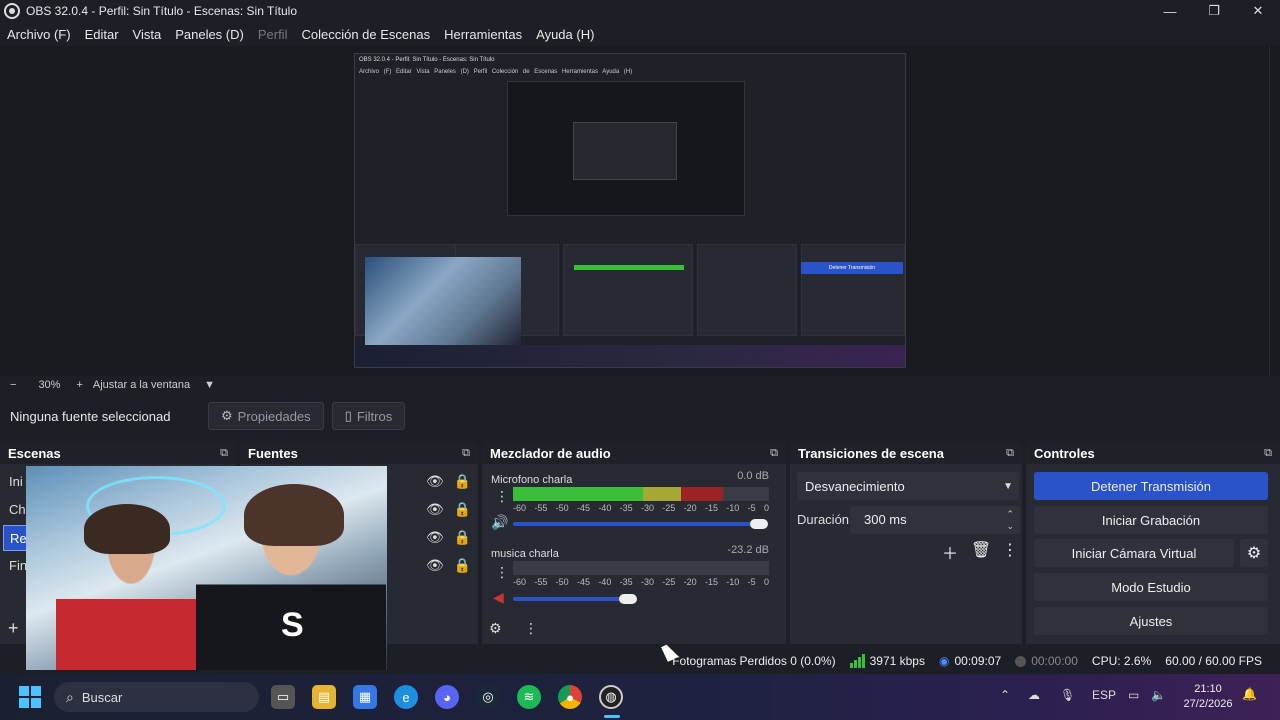 This screenshot has width=1280, height=720. Describe the element at coordinates (529, 697) in the screenshot. I see `spotify-icon: ≋` at that location.